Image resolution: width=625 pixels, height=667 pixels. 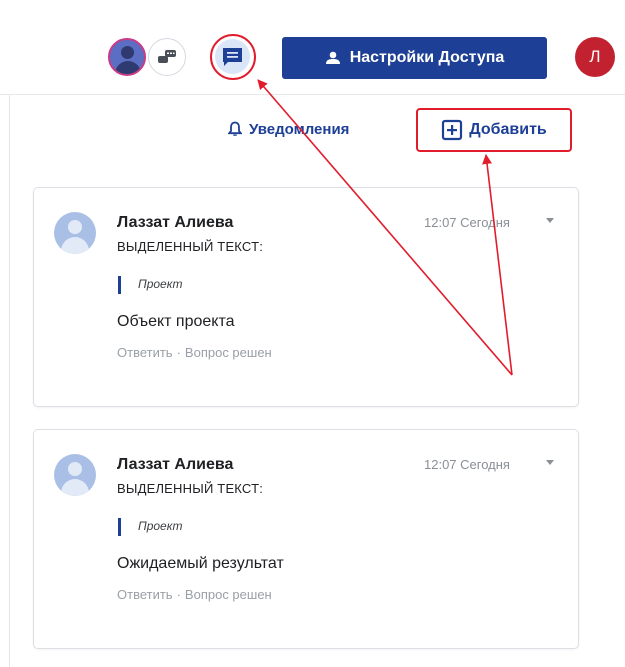 I want to click on add-box-icon, so click(x=452, y=130).